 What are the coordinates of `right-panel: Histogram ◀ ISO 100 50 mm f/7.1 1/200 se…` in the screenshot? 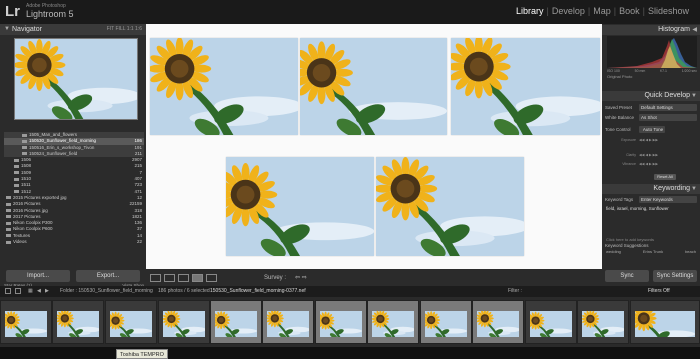 It's located at (651, 155).